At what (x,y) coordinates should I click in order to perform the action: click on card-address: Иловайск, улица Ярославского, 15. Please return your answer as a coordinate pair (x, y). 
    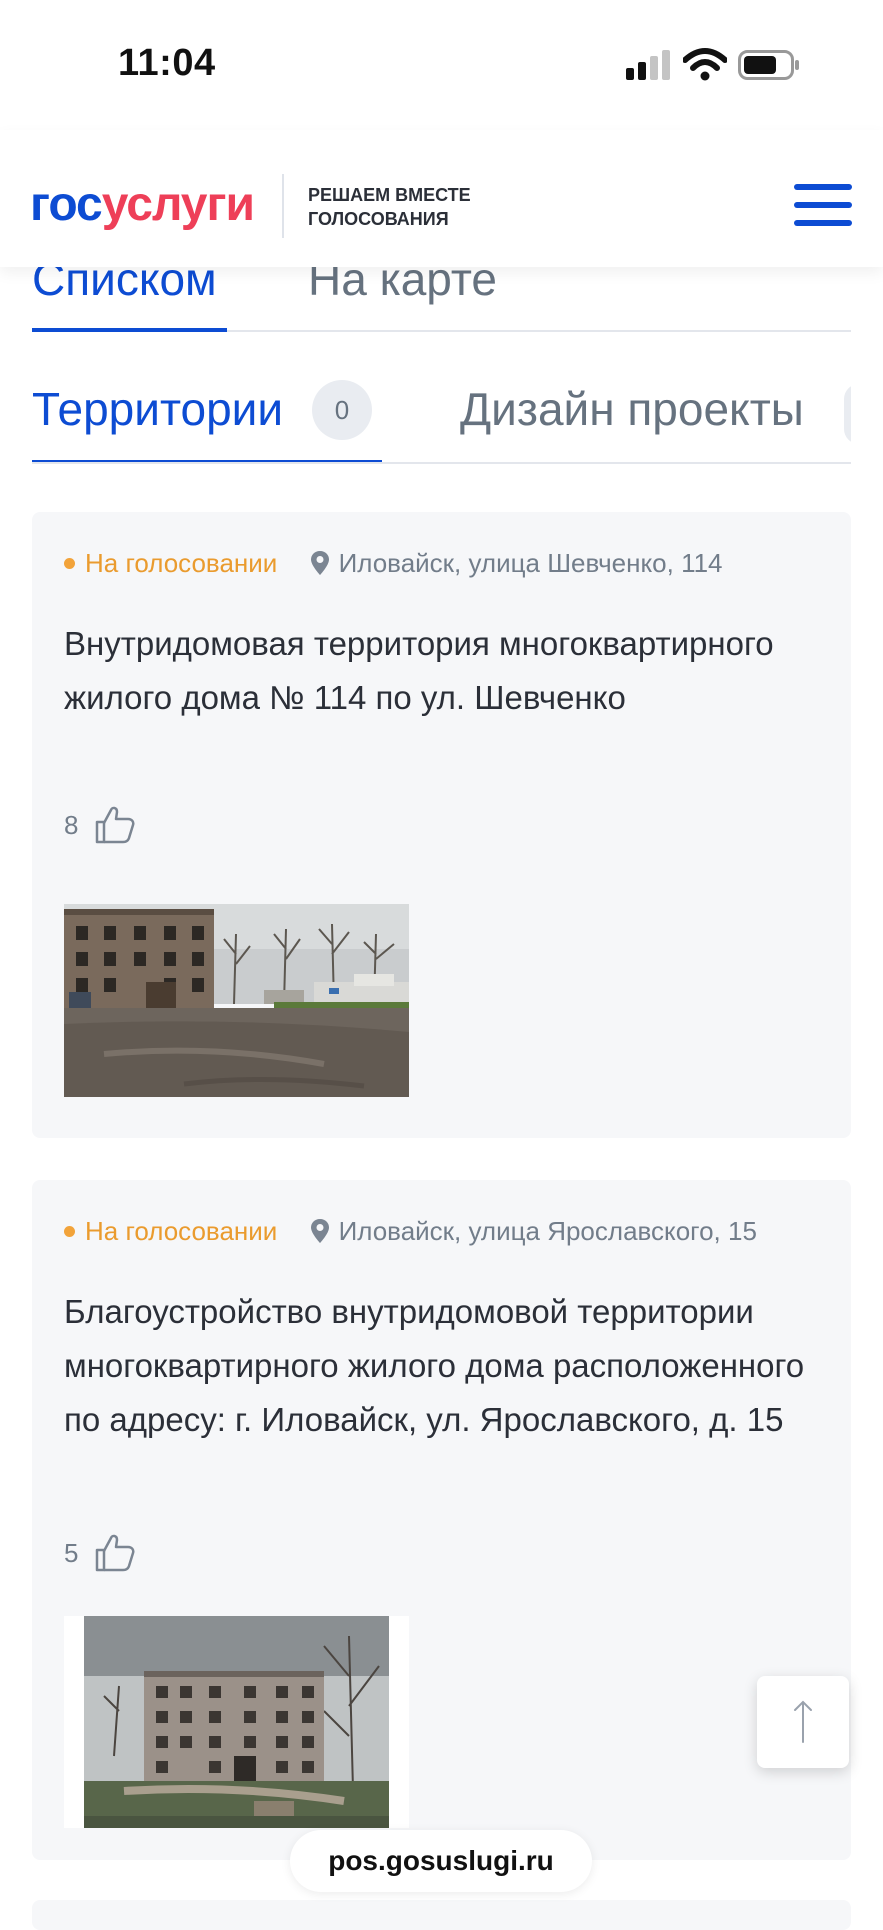
    Looking at the image, I should click on (547, 1231).